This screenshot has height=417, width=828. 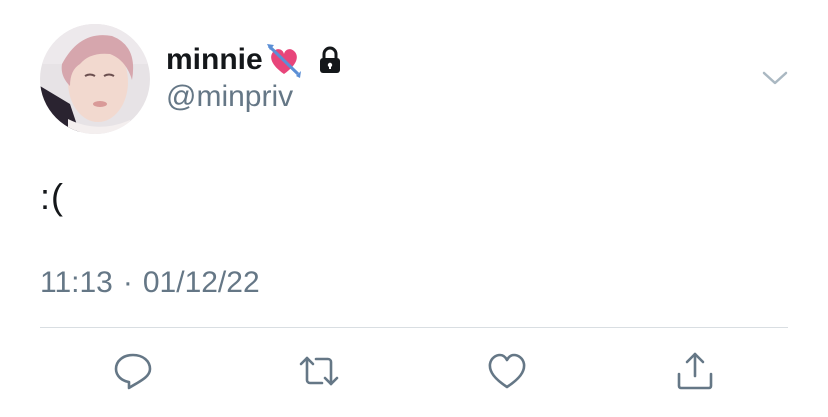 I want to click on tweet-date: 01/12/22, so click(x=201, y=282).